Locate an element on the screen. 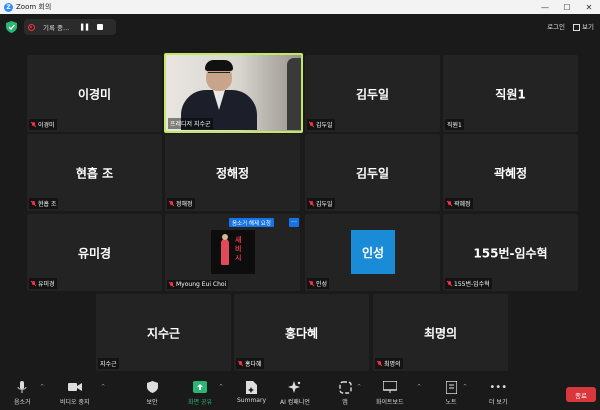  participant-display-name: 현흡 조 is located at coordinates (94, 173).